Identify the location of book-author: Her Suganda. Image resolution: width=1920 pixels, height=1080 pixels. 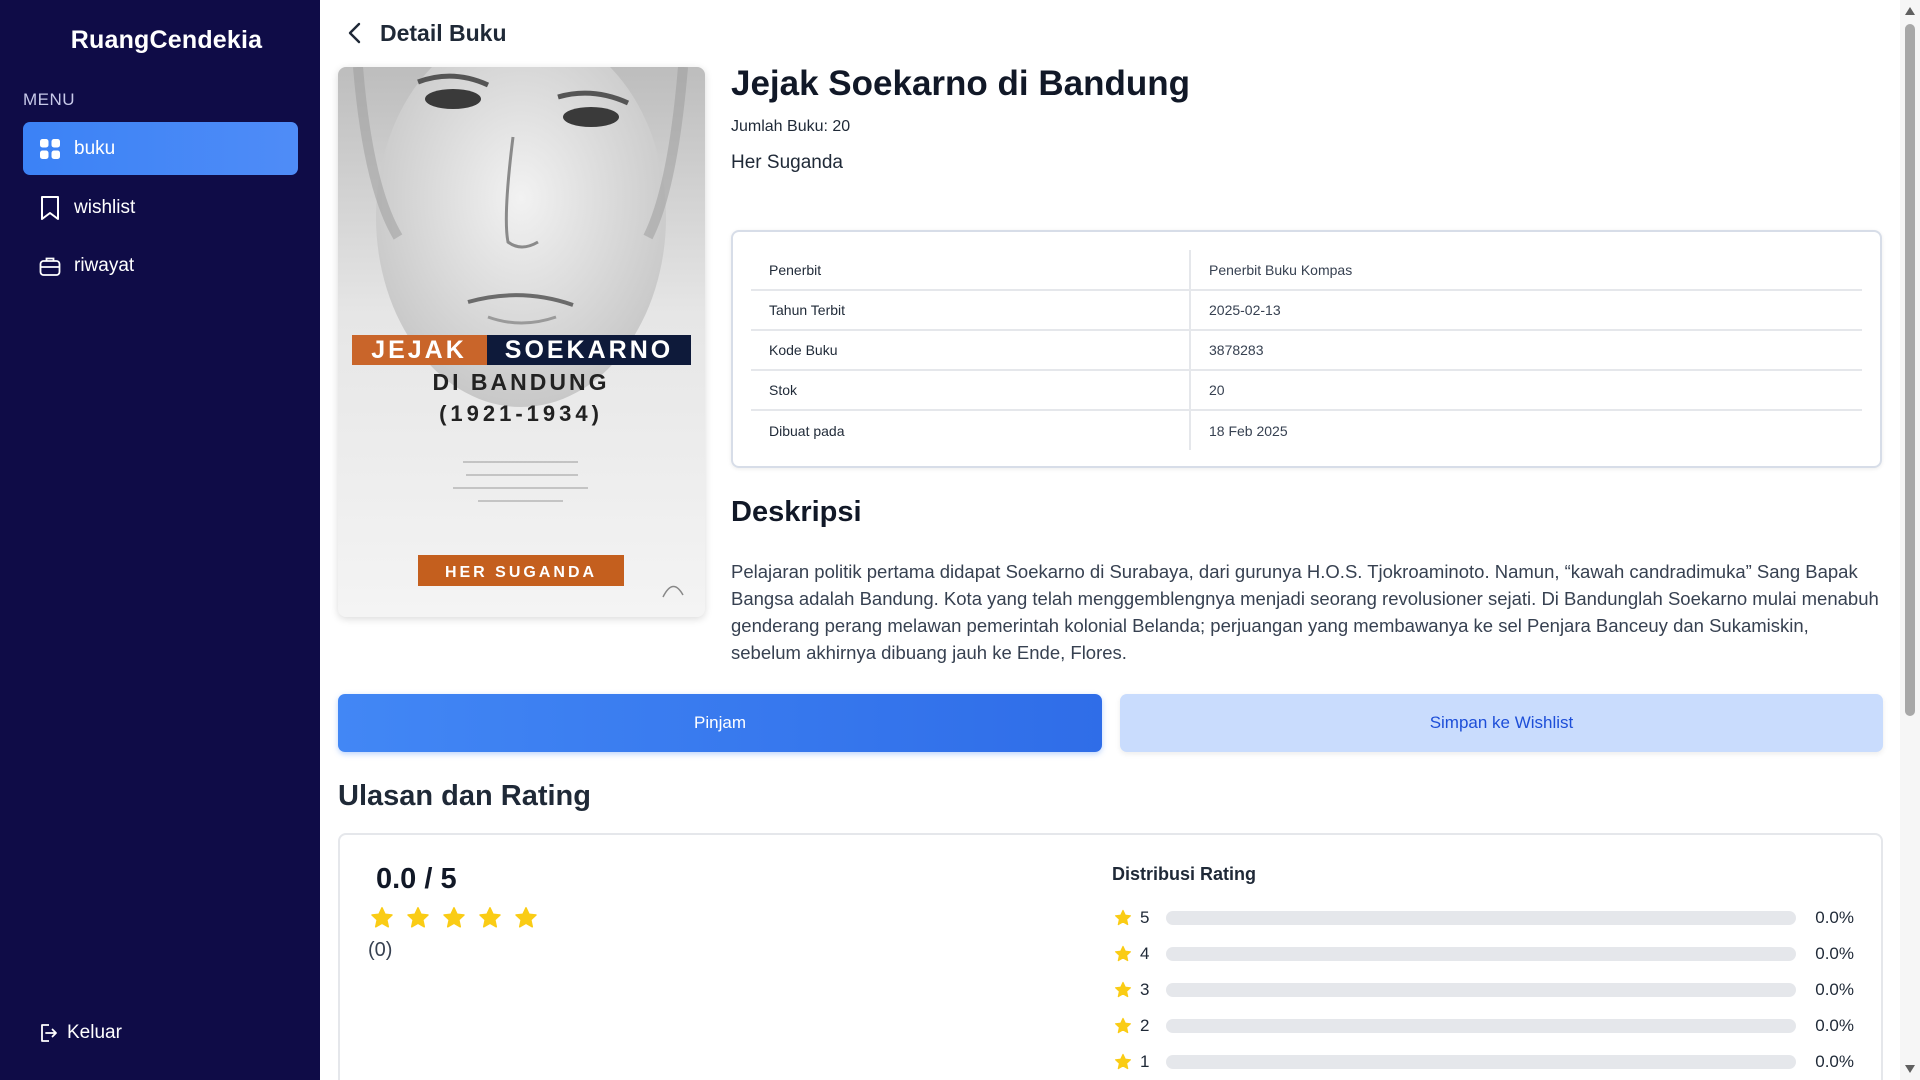
(787, 162).